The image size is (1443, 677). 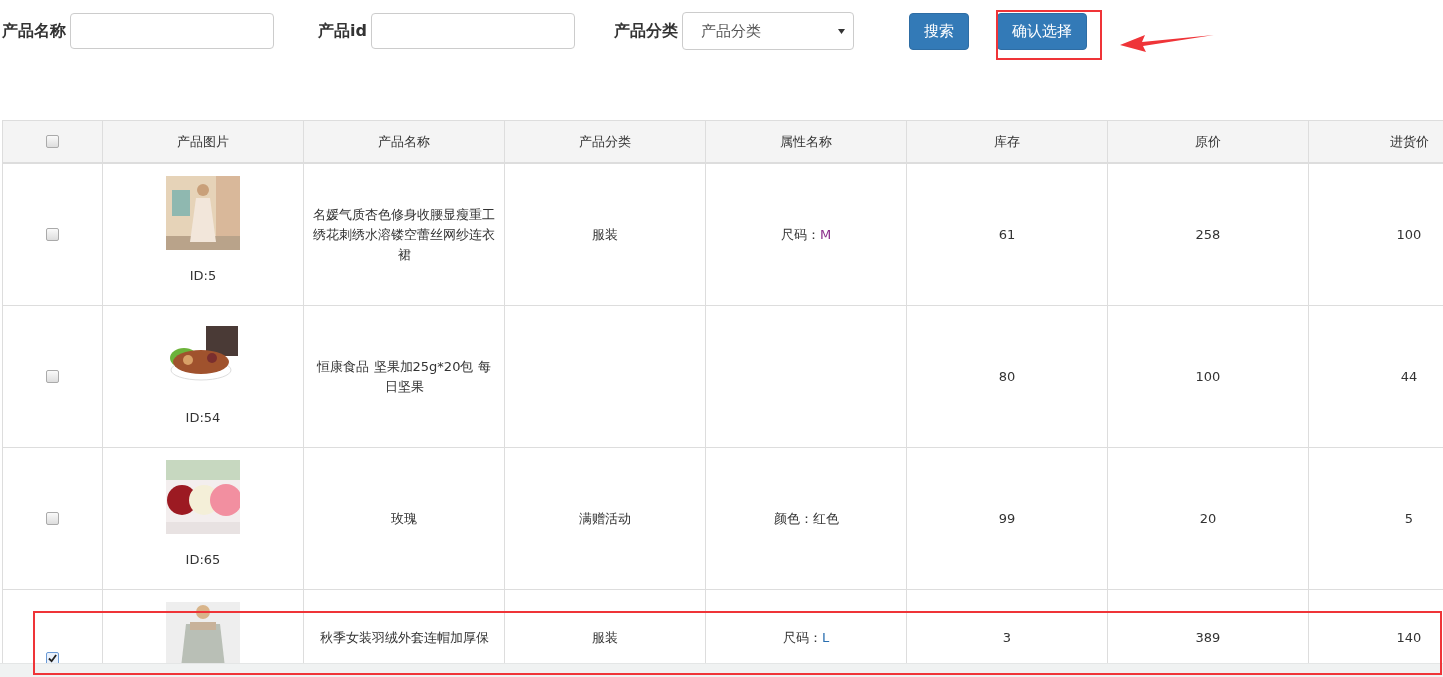 I want to click on column-header: 产品分类, so click(x=605, y=141).